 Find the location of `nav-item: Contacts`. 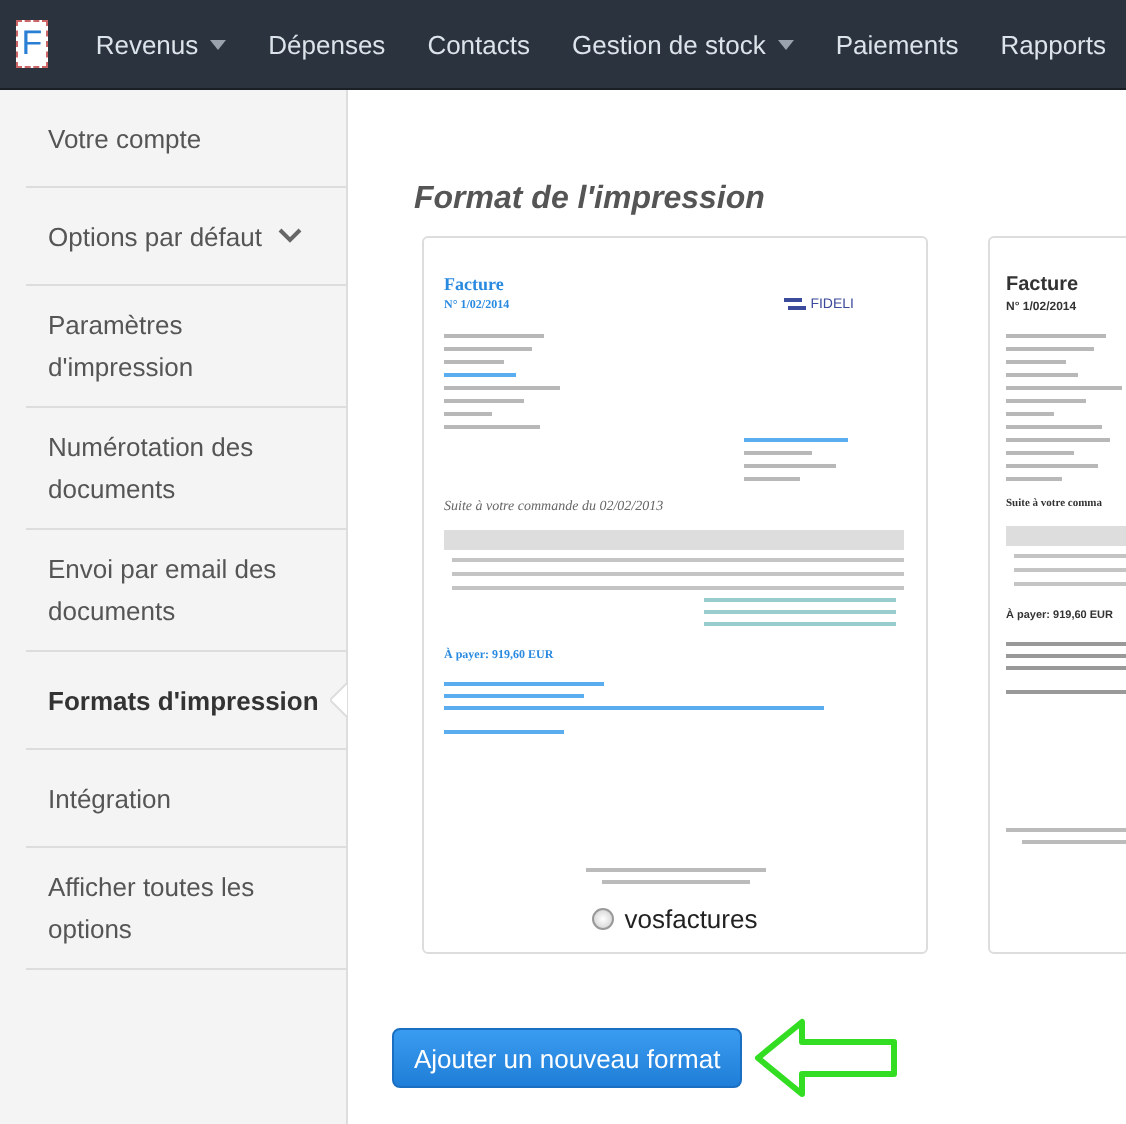

nav-item: Contacts is located at coordinates (477, 44).